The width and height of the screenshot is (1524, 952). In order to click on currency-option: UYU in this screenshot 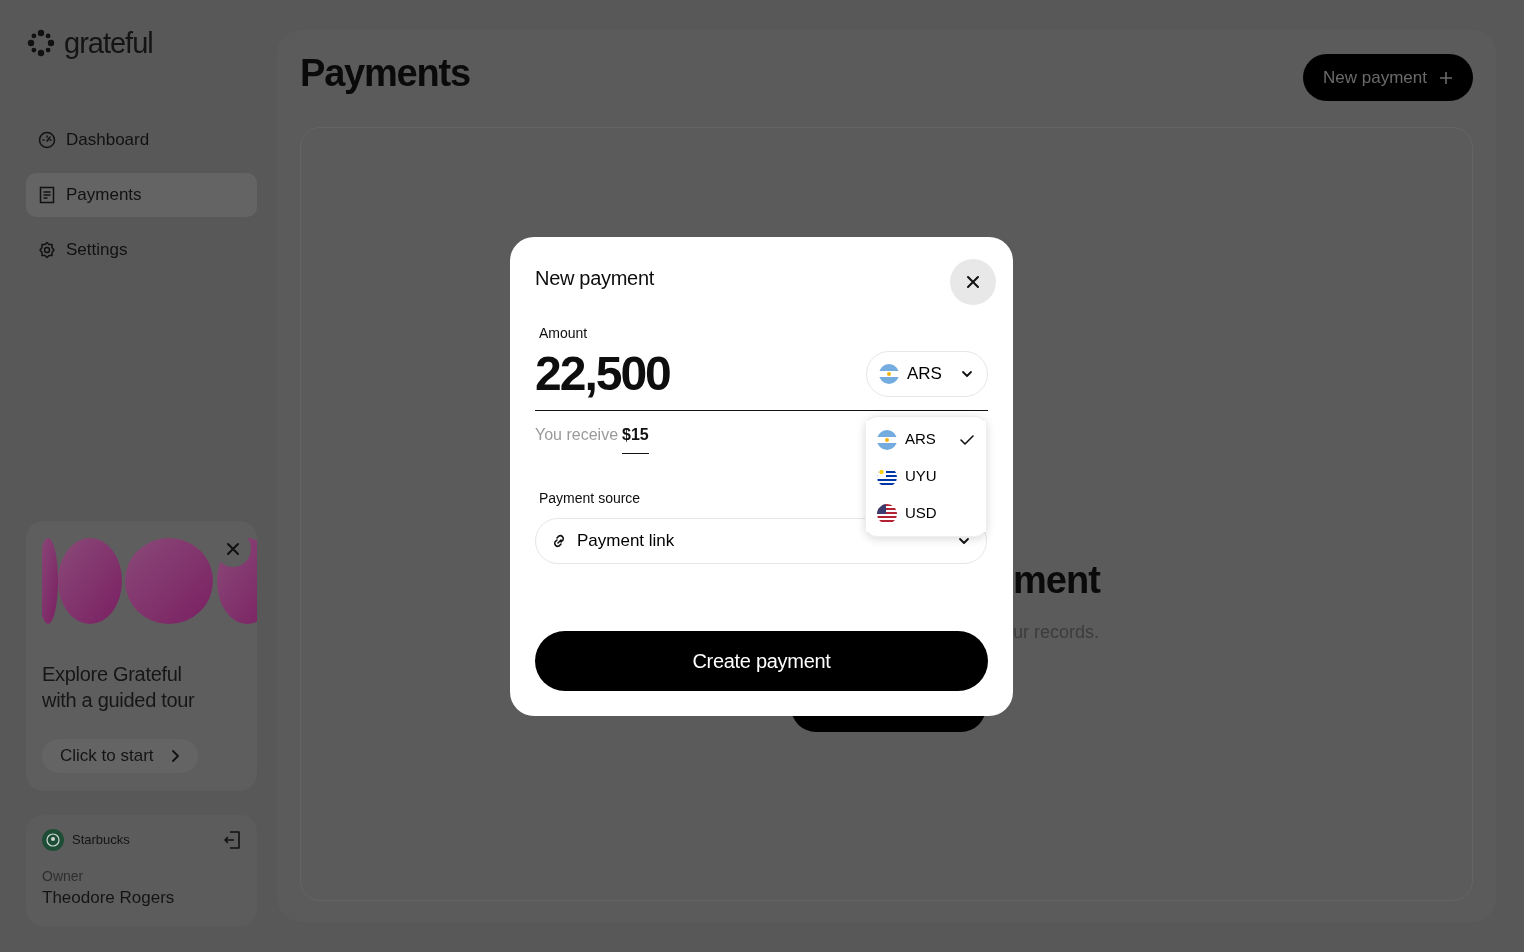, I will do `click(926, 476)`.